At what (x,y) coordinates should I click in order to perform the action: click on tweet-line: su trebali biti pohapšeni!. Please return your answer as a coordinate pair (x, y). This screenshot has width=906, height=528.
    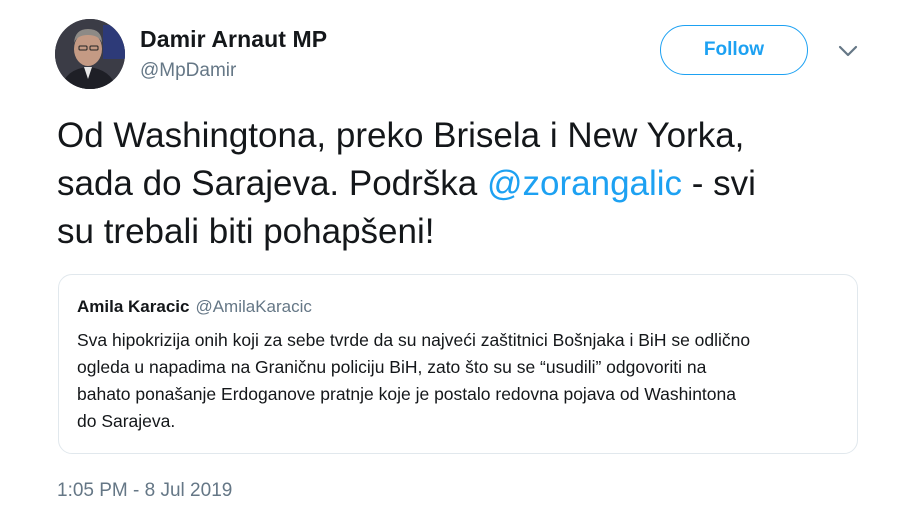
    Looking at the image, I should click on (246, 231).